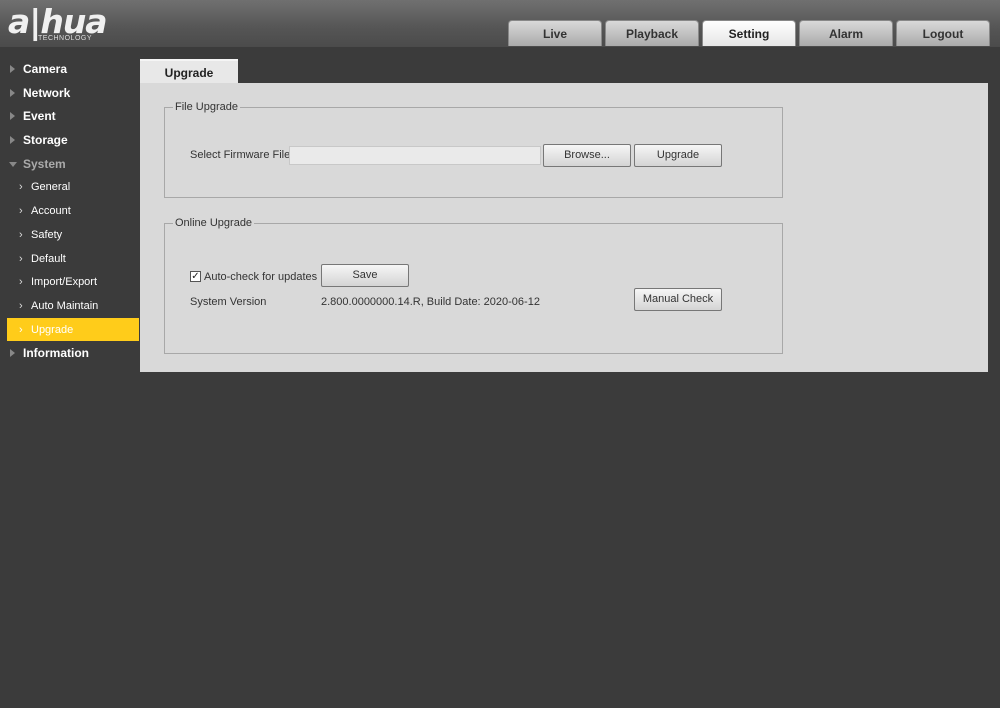  What do you see at coordinates (195, 276) in the screenshot?
I see `auto-check-checkbox: ✓` at bounding box center [195, 276].